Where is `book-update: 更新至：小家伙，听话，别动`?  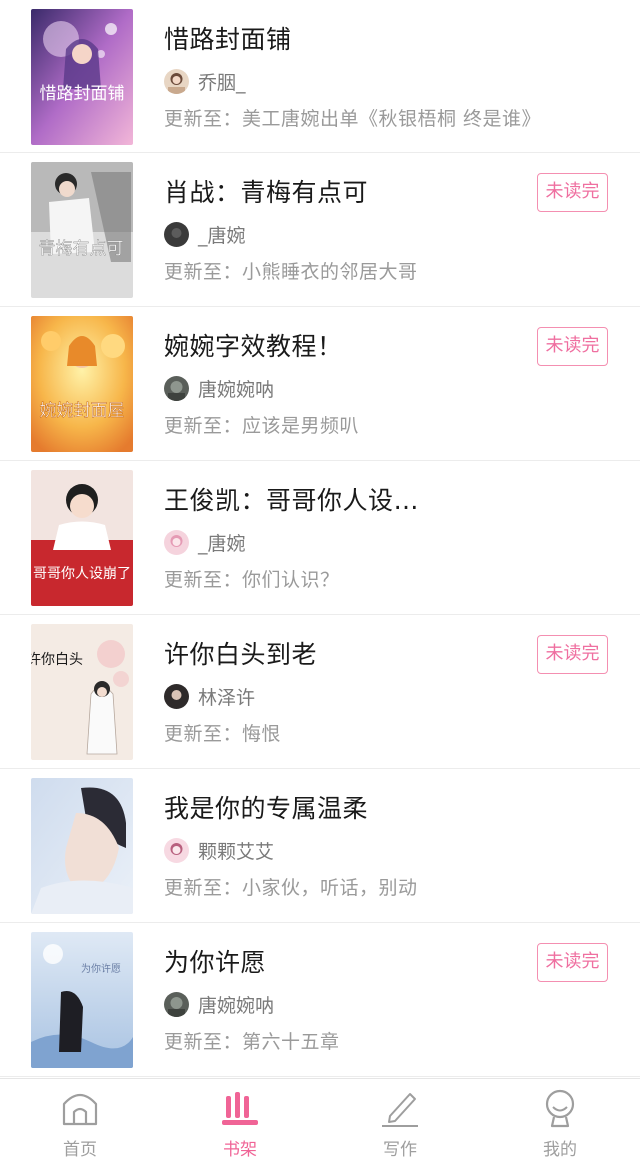 book-update: 更新至：小家伙，听话，别动 is located at coordinates (291, 888).